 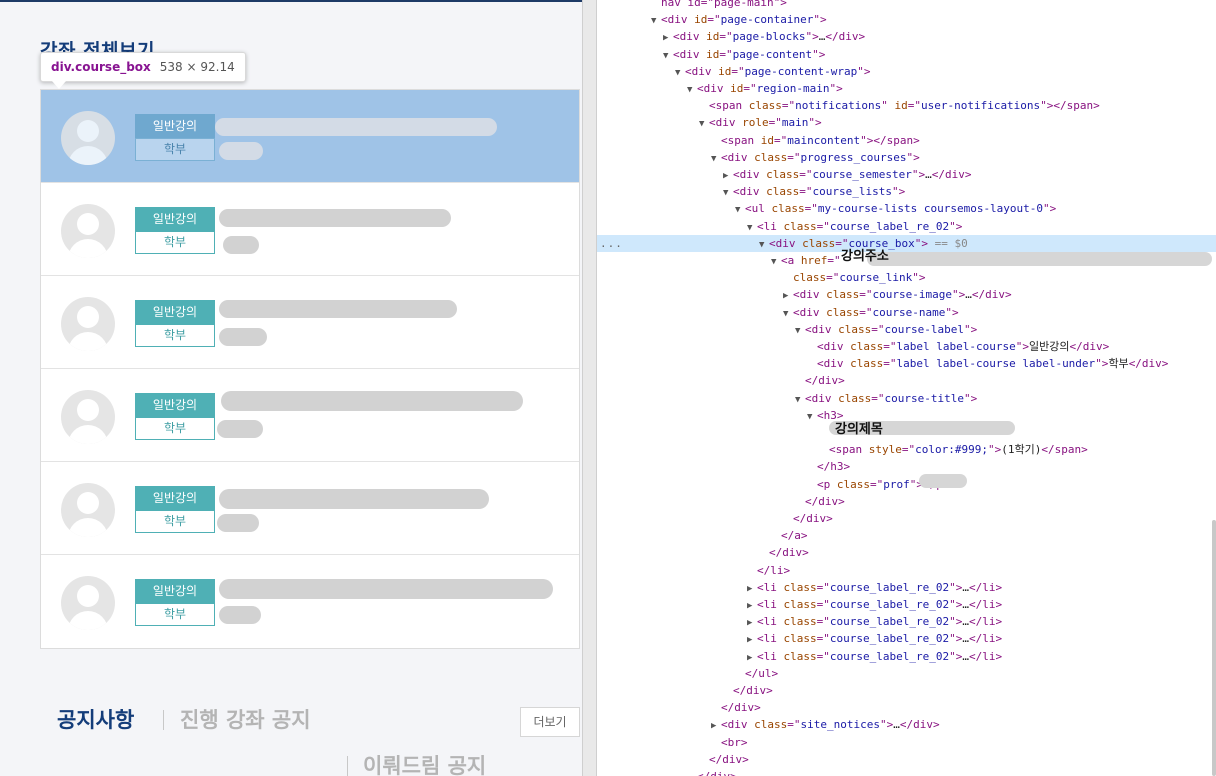 What do you see at coordinates (906, 174) in the screenshot?
I see `dom-node: ▶ <div class="course_semester">…</div>` at bounding box center [906, 174].